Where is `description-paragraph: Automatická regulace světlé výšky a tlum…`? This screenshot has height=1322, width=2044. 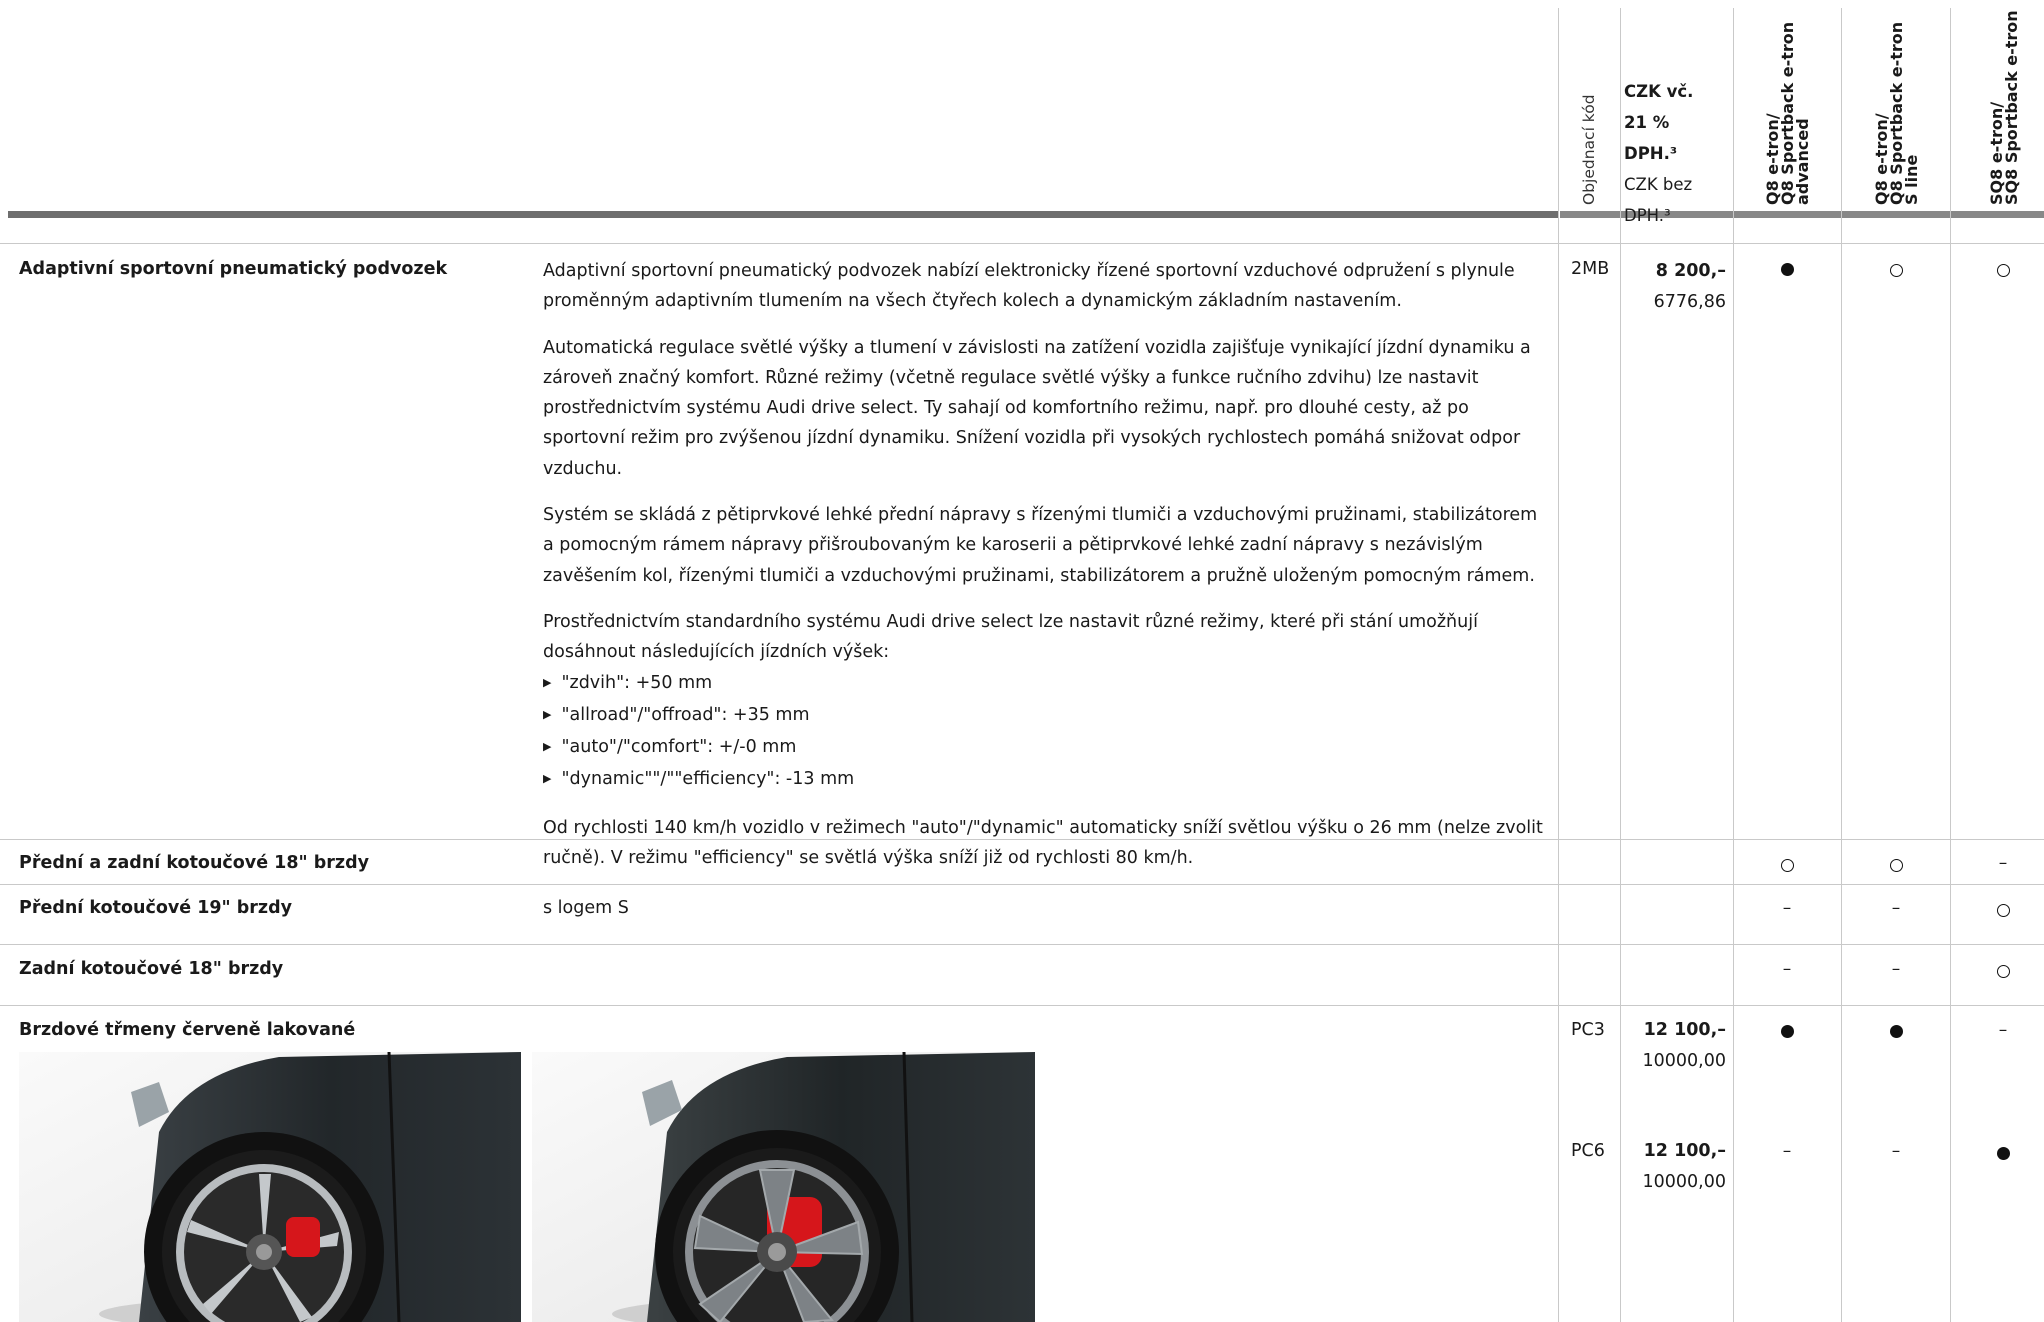 description-paragraph: Automatická regulace světlé výšky a tlum… is located at coordinates (1037, 408).